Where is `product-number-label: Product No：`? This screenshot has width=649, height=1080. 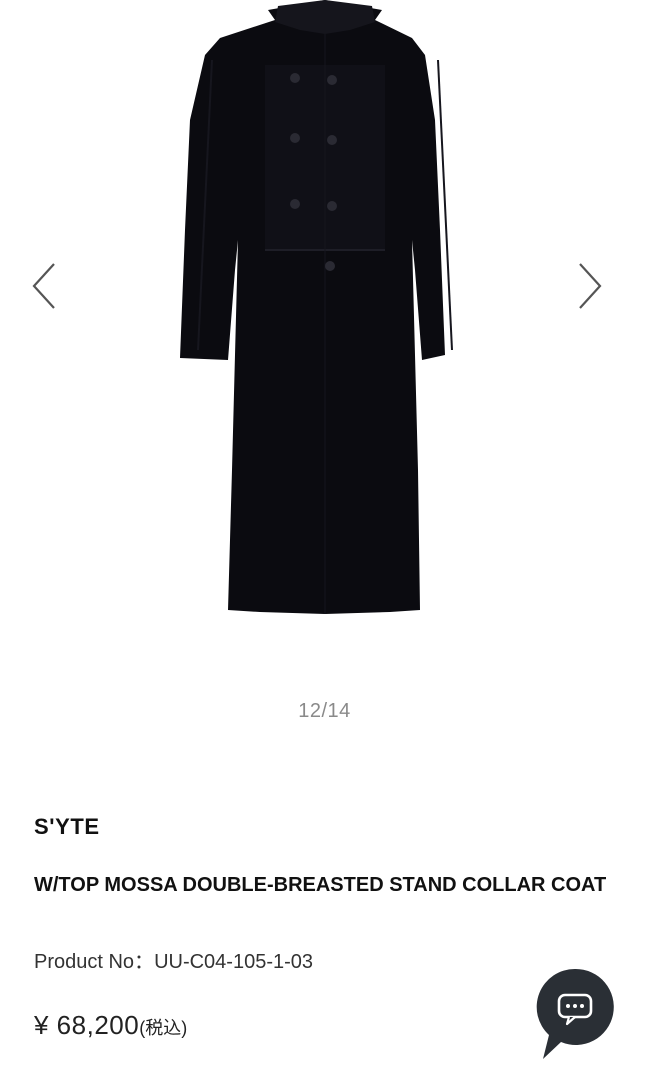 product-number-label: Product No： is located at coordinates (94, 962).